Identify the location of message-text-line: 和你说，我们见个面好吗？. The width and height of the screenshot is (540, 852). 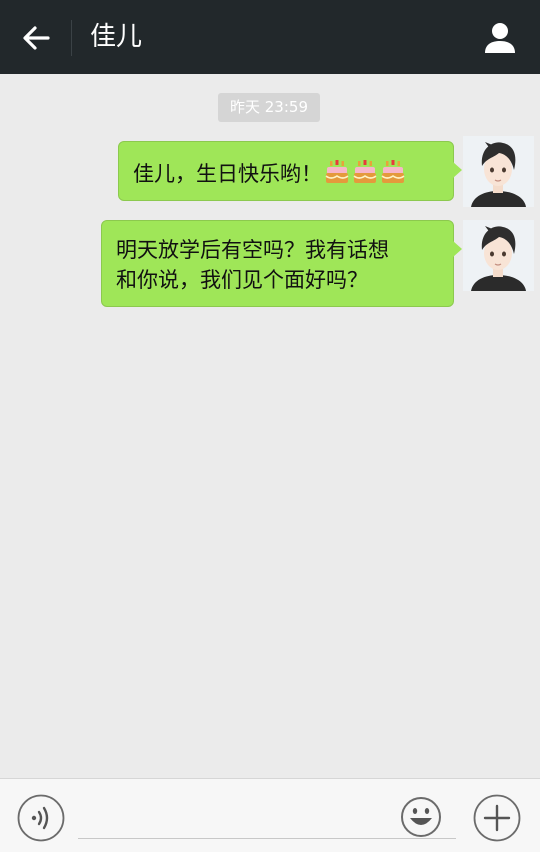
(242, 280).